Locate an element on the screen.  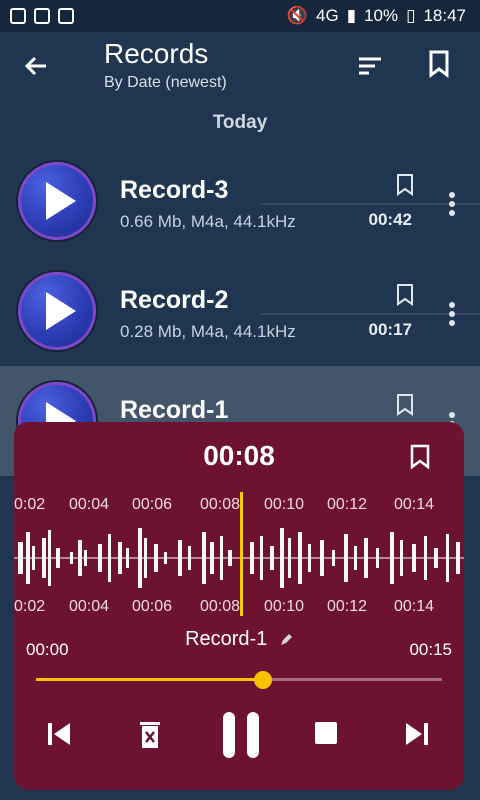
battery-level: 10% is located at coordinates (381, 15).